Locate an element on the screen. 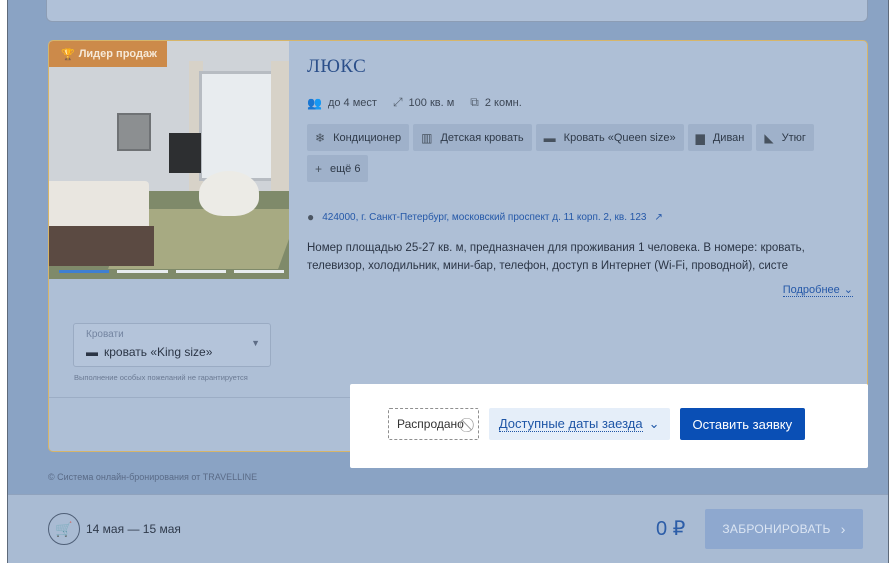  room-title: ЛЮКС is located at coordinates (337, 66).